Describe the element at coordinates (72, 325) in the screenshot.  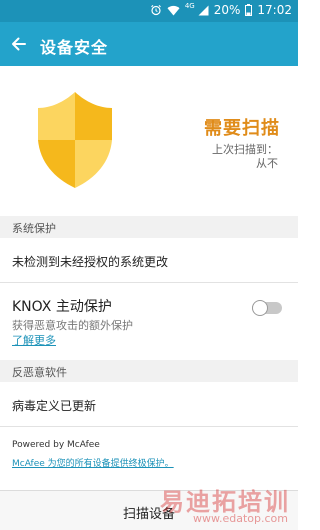
I see `knox-subtitle: 获得恶意攻击的额外保护` at that location.